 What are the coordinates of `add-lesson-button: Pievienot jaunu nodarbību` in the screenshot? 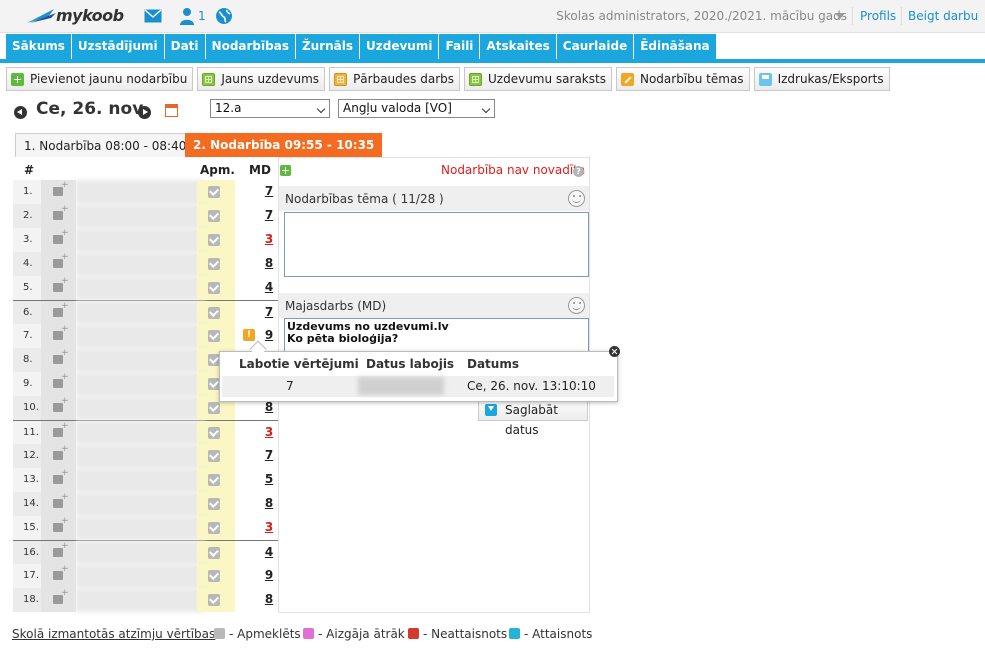 It's located at (100, 79).